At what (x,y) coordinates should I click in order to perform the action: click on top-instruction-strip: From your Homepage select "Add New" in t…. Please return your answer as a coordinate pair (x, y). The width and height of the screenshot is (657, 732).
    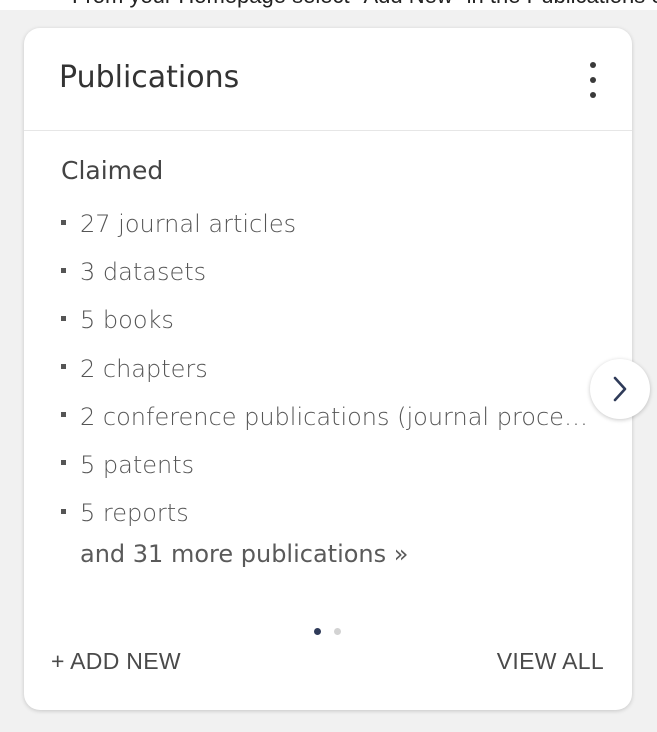
    Looking at the image, I should click on (328, 5).